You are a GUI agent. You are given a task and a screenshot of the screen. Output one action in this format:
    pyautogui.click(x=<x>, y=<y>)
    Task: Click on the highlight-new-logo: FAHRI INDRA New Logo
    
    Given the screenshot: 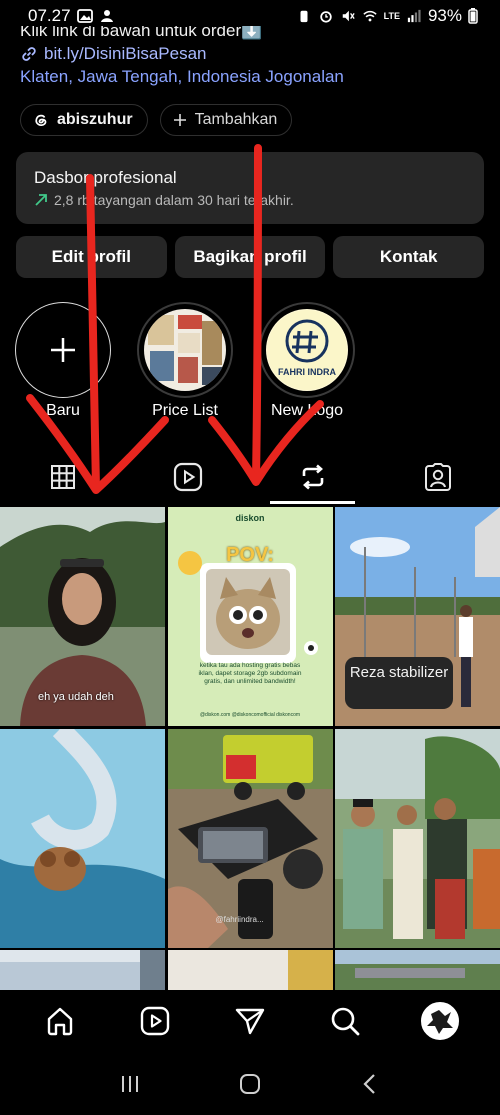 What is the action you would take?
    pyautogui.click(x=307, y=361)
    